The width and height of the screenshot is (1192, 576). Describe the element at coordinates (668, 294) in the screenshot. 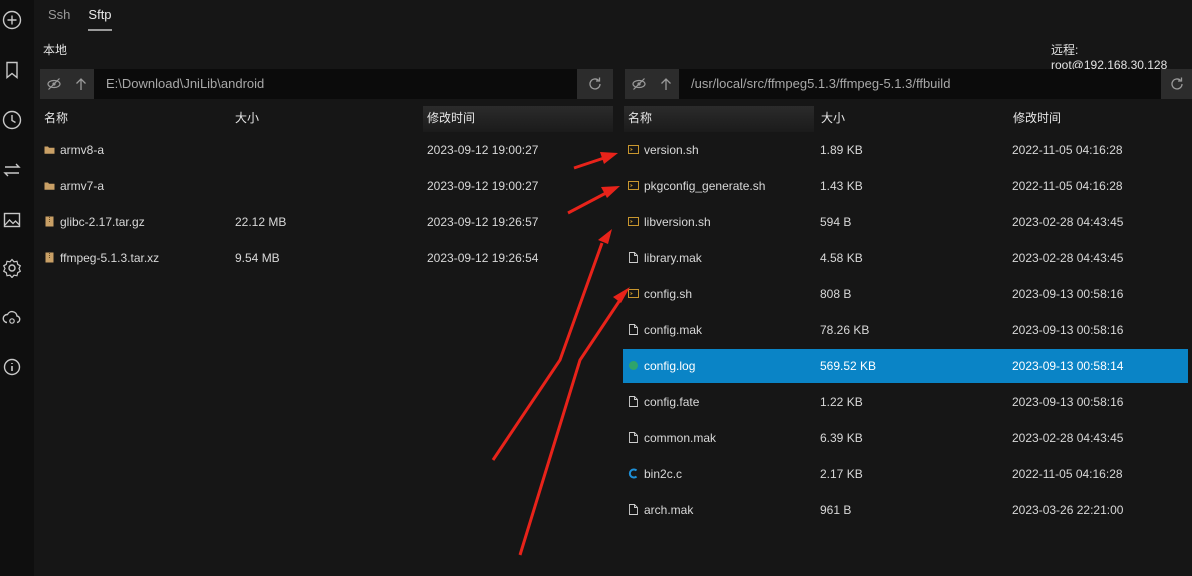

I see `file-name: config.sh` at that location.